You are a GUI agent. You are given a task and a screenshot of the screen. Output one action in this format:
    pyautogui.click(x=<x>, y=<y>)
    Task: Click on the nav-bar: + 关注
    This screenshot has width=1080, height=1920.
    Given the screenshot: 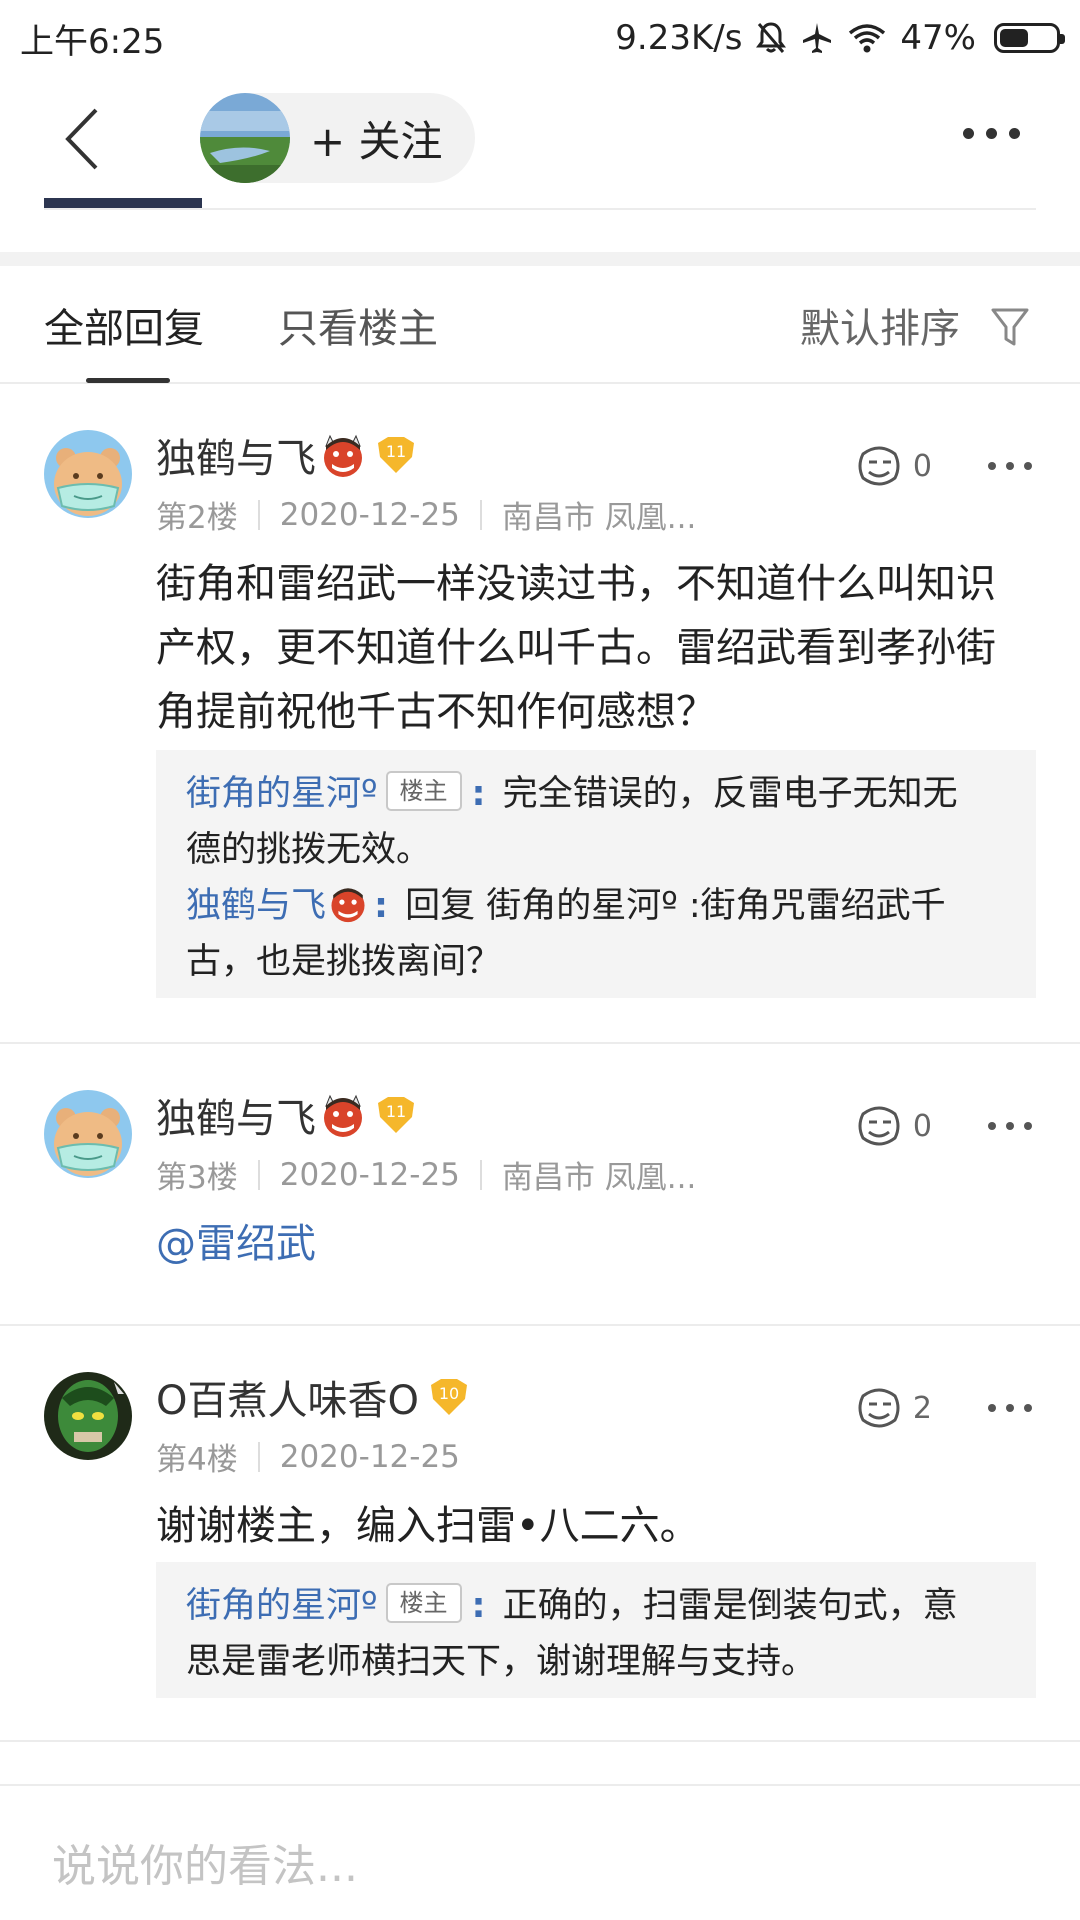 What is the action you would take?
    pyautogui.click(x=540, y=137)
    